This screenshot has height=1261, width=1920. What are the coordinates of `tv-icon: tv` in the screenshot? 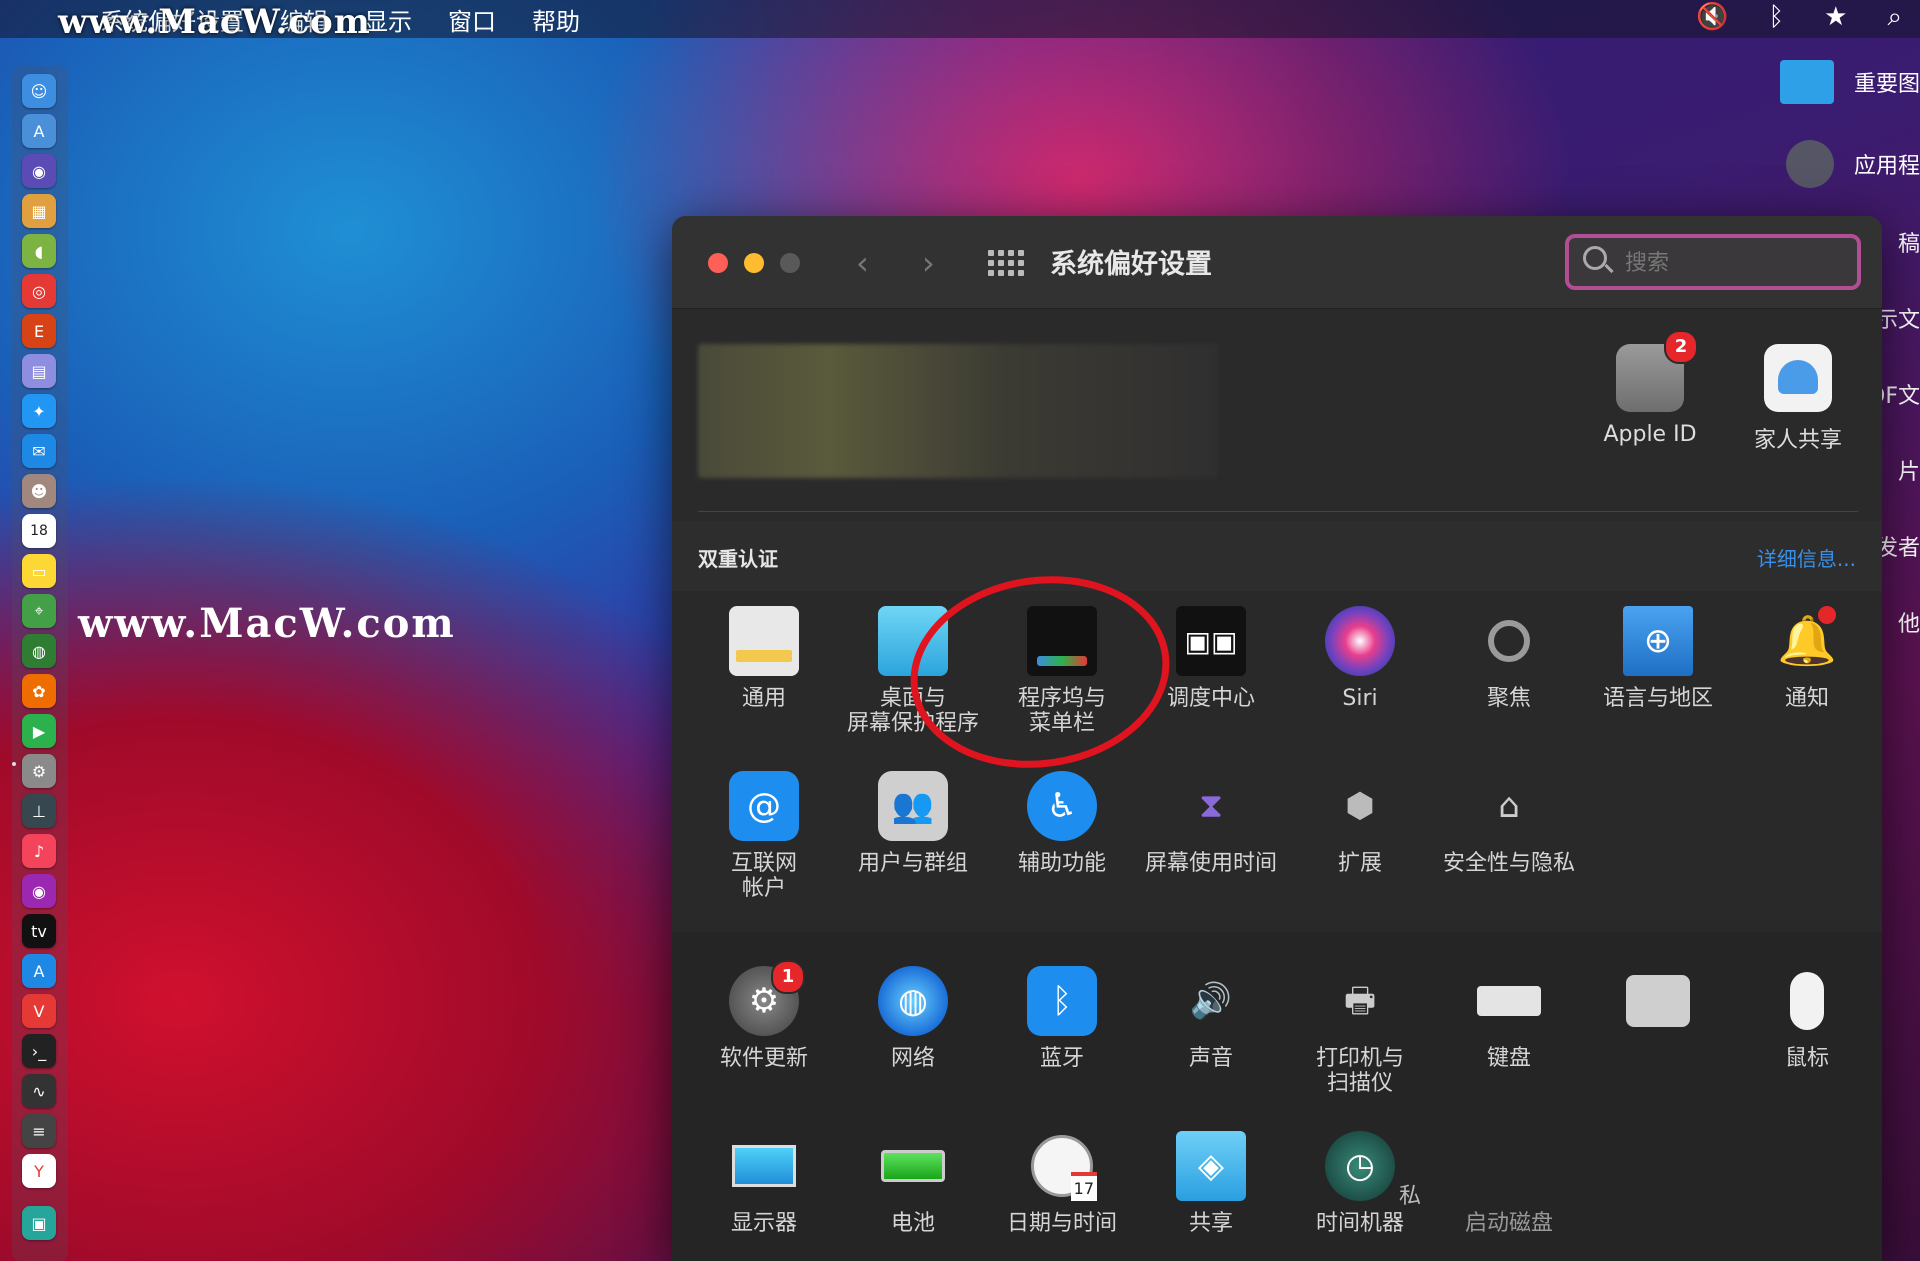 It's located at (39, 931).